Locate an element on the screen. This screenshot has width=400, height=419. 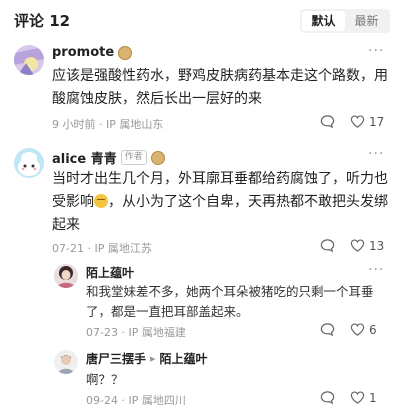
username: 唐尸三摆手 is located at coordinates (116, 358).